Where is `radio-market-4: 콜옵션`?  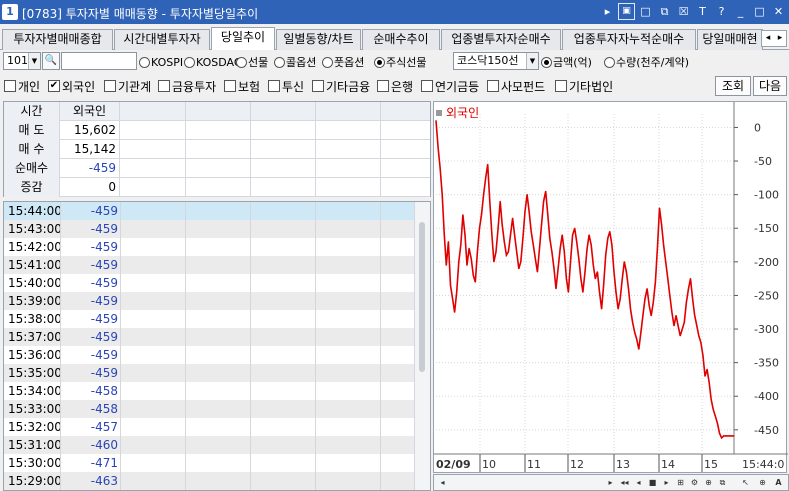 radio-market-4: 콜옵션 is located at coordinates (295, 62).